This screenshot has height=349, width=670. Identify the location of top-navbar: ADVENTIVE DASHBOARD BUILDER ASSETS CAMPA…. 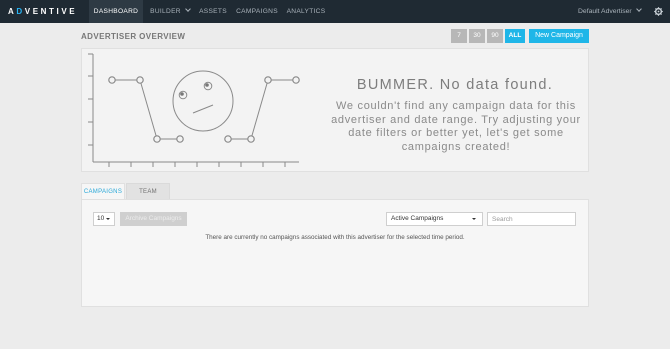
(335, 11).